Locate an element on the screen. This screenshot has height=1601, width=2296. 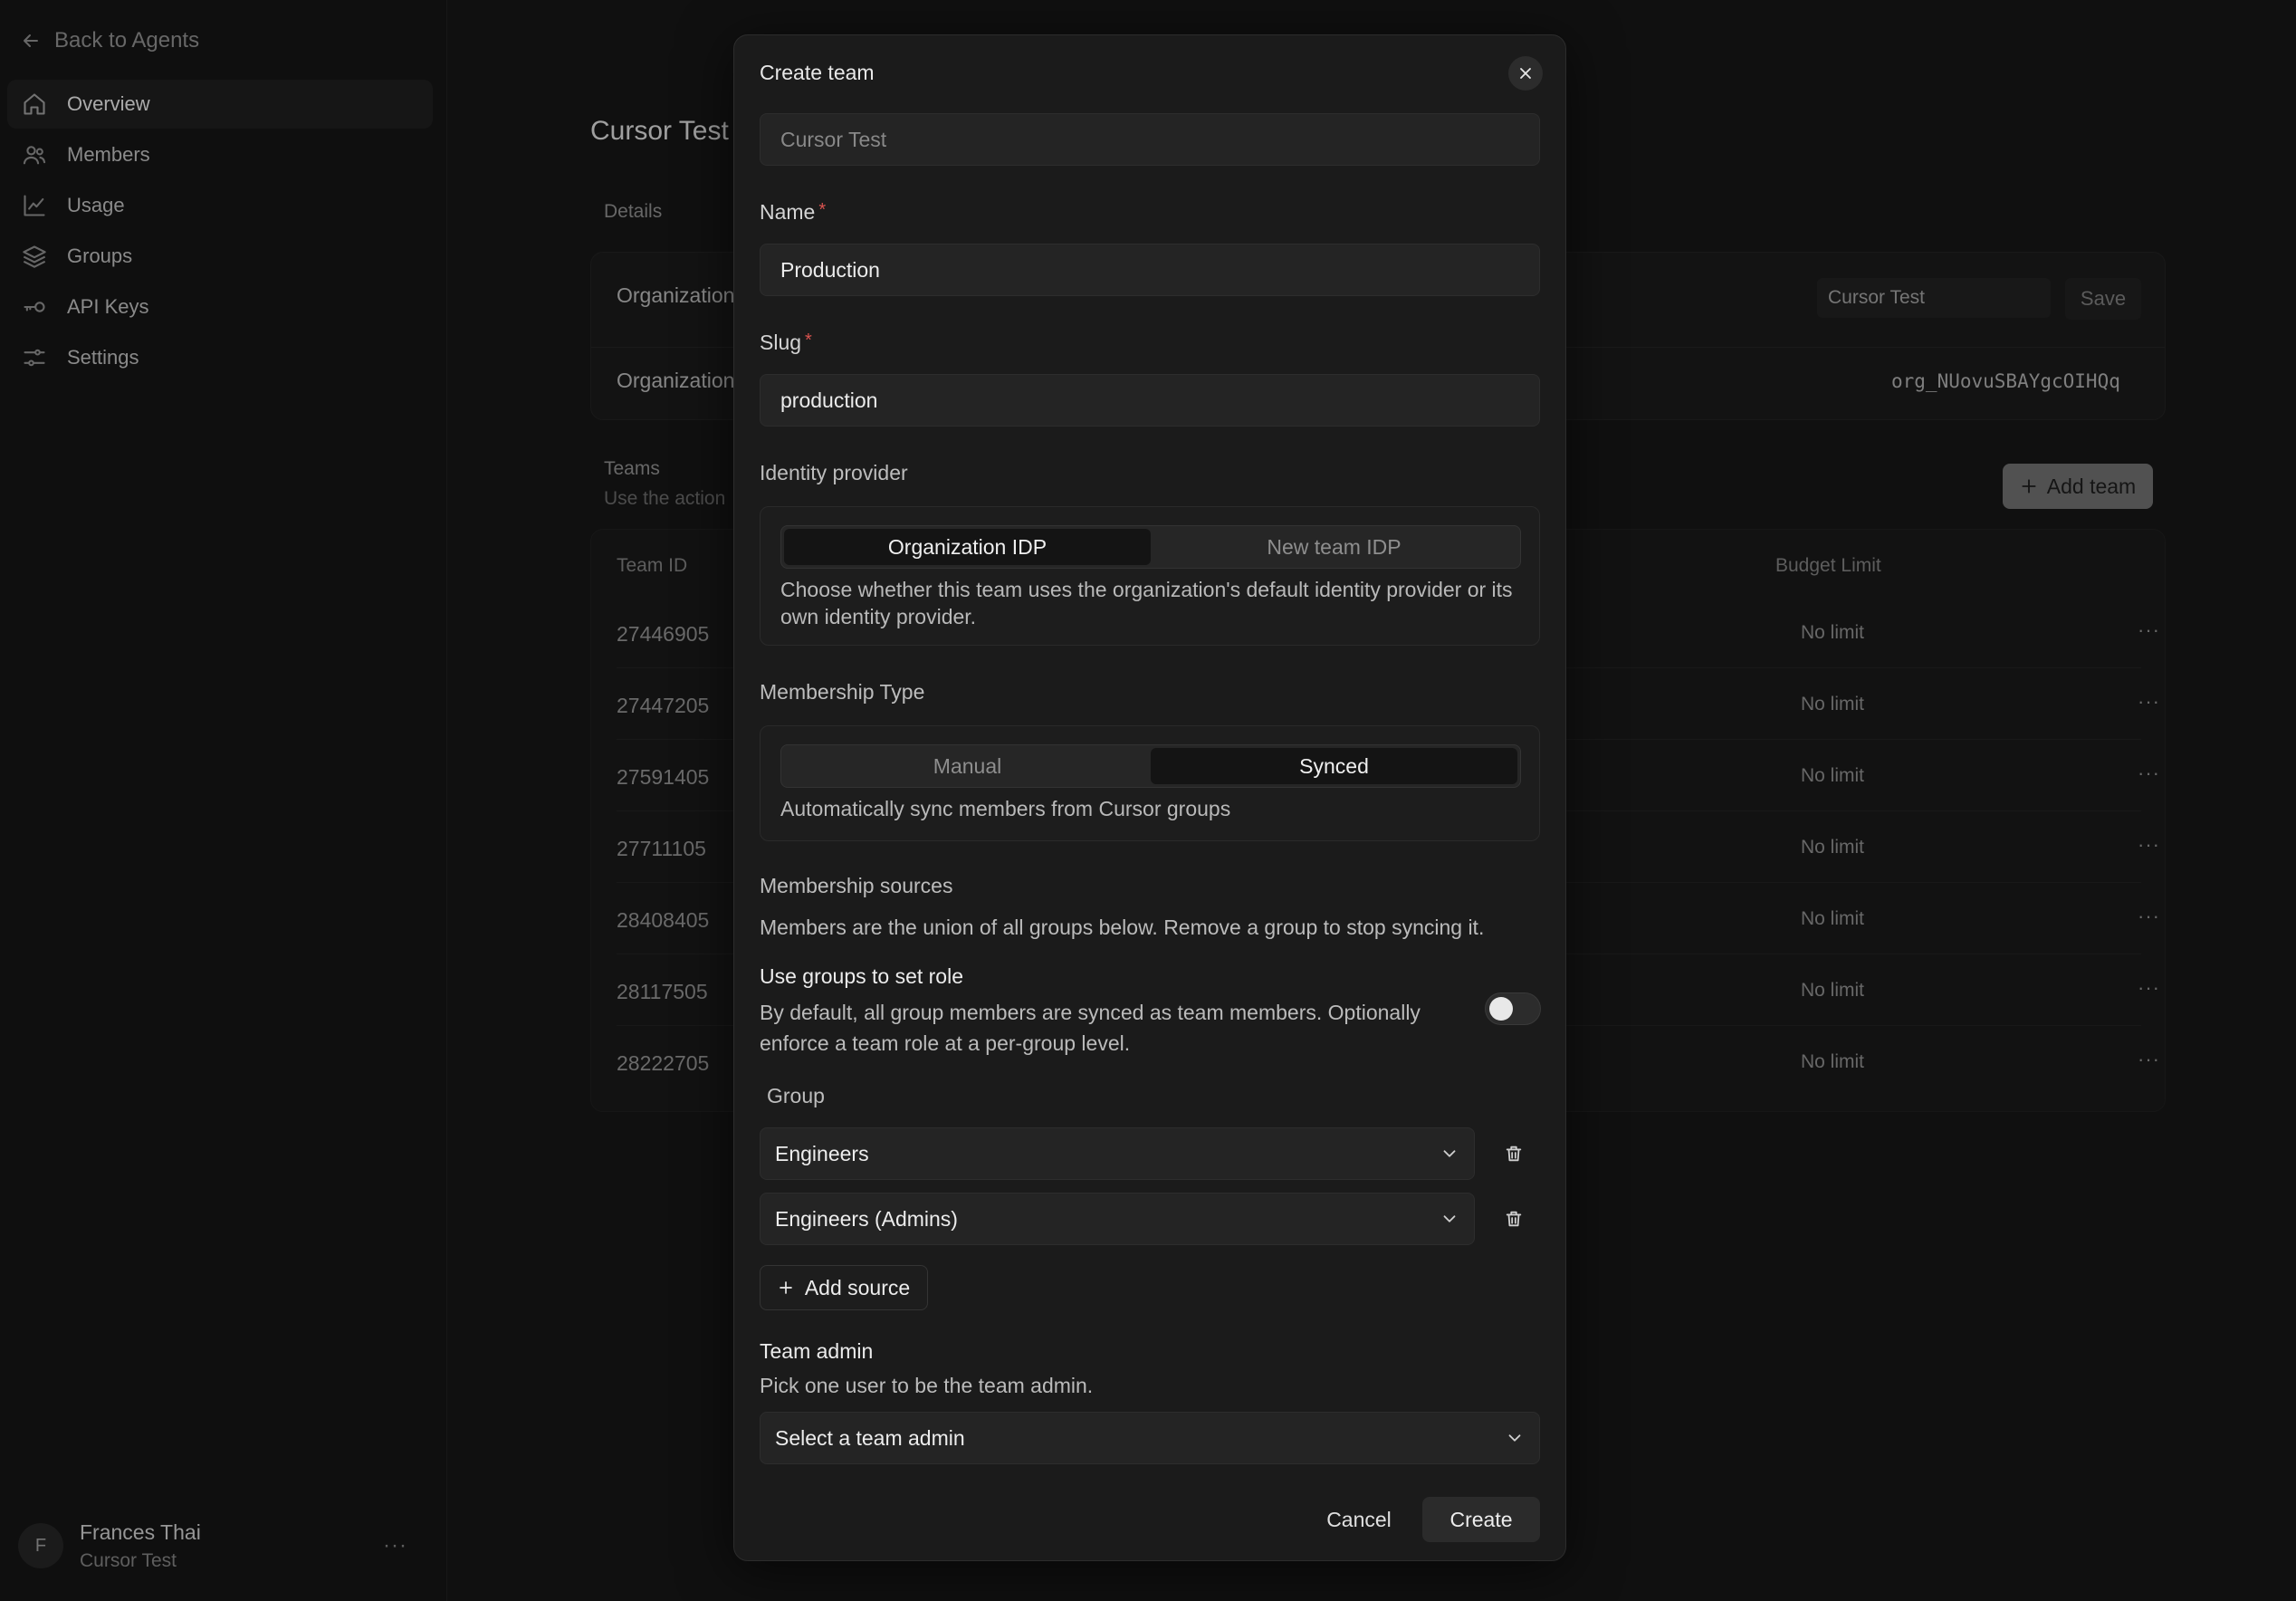
name-input: Production is located at coordinates (1150, 270).